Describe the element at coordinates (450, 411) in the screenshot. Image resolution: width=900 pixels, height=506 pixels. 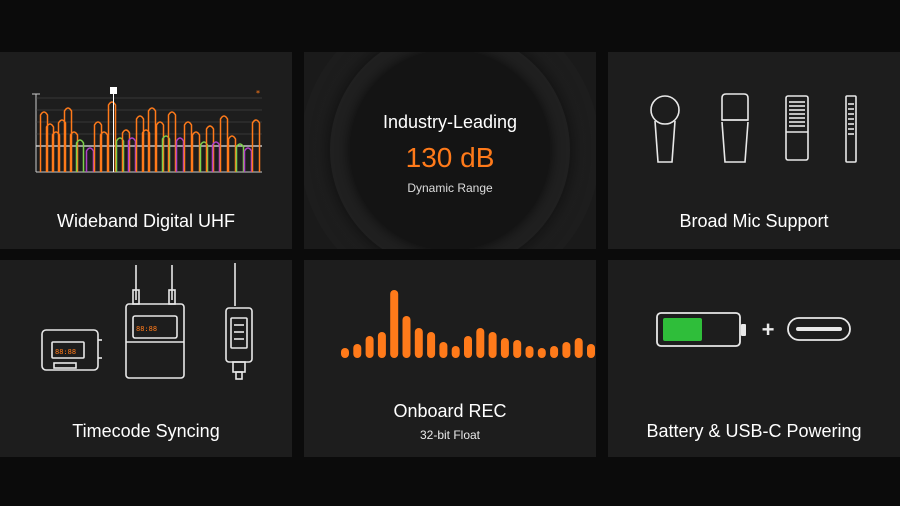
I see `tile-label: Onboard REC` at that location.